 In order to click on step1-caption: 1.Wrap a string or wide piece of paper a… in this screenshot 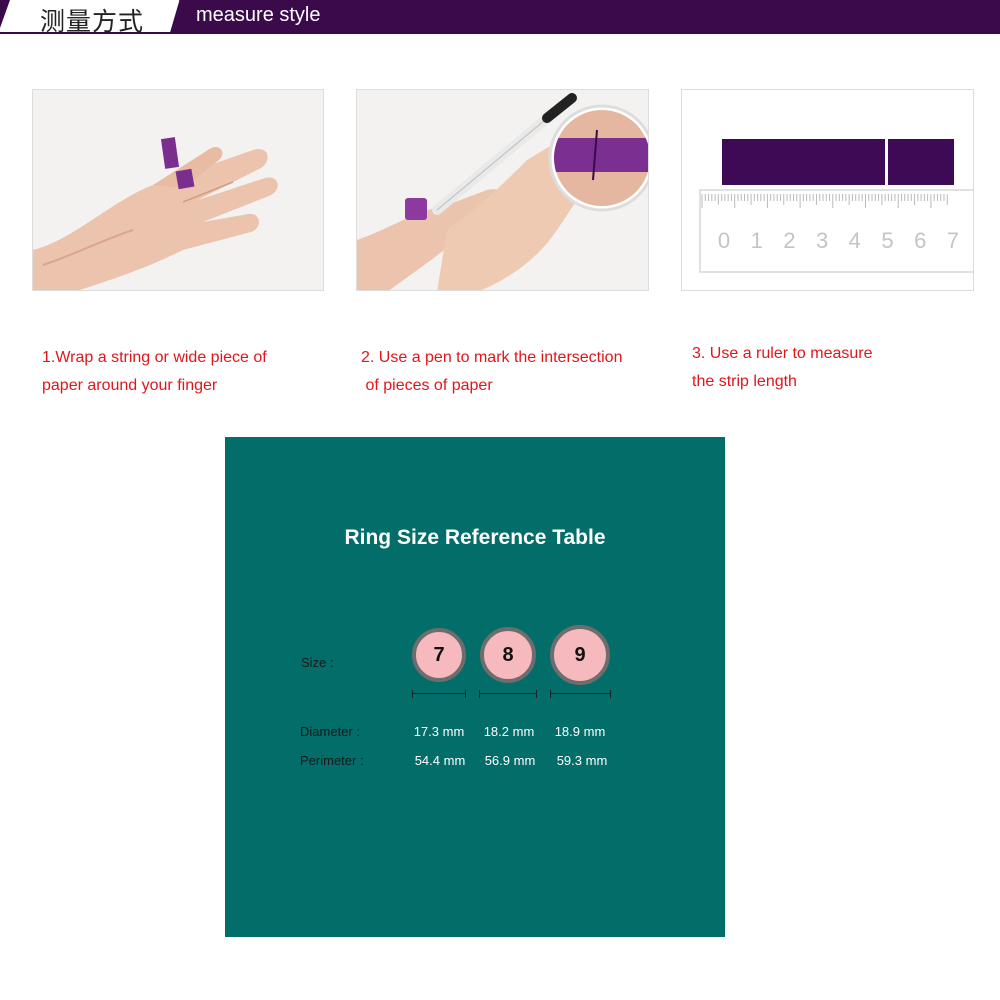, I will do `click(187, 372)`.